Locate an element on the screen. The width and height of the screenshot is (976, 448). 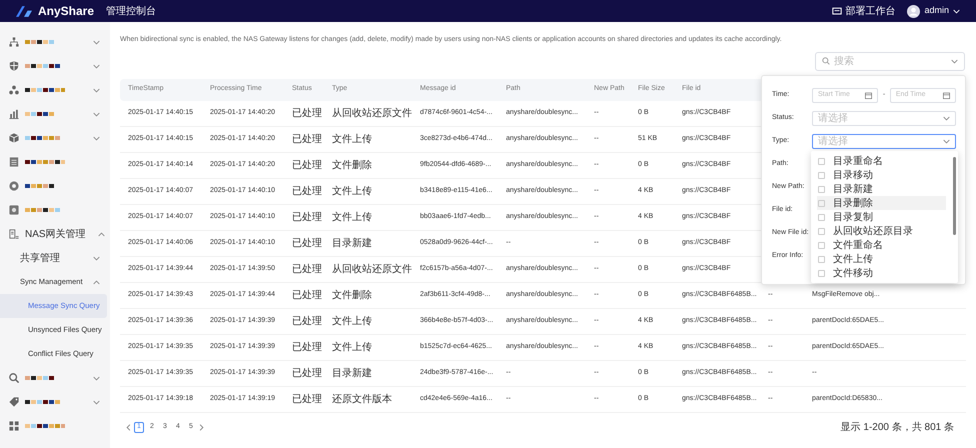
dropdown-option: 目录新建 is located at coordinates (881, 189).